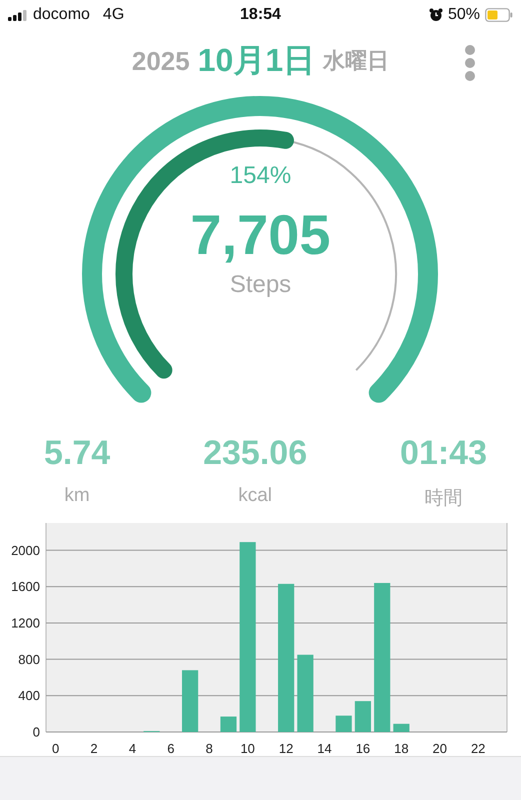  I want to click on x-tick-label: 12, so click(286, 748).